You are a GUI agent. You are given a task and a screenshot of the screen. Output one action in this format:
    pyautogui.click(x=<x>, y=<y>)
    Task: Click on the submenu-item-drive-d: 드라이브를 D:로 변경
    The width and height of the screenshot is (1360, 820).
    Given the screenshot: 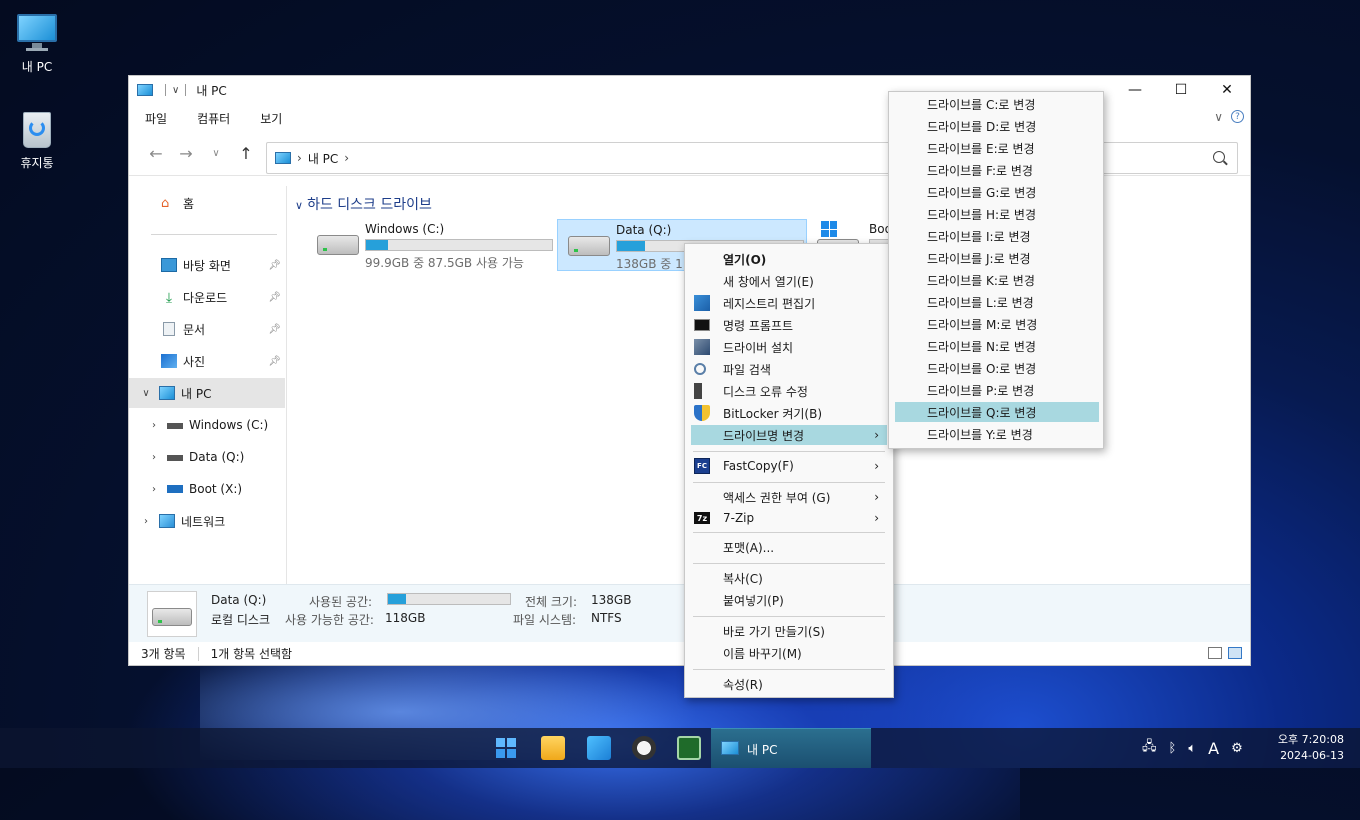 What is the action you would take?
    pyautogui.click(x=997, y=126)
    